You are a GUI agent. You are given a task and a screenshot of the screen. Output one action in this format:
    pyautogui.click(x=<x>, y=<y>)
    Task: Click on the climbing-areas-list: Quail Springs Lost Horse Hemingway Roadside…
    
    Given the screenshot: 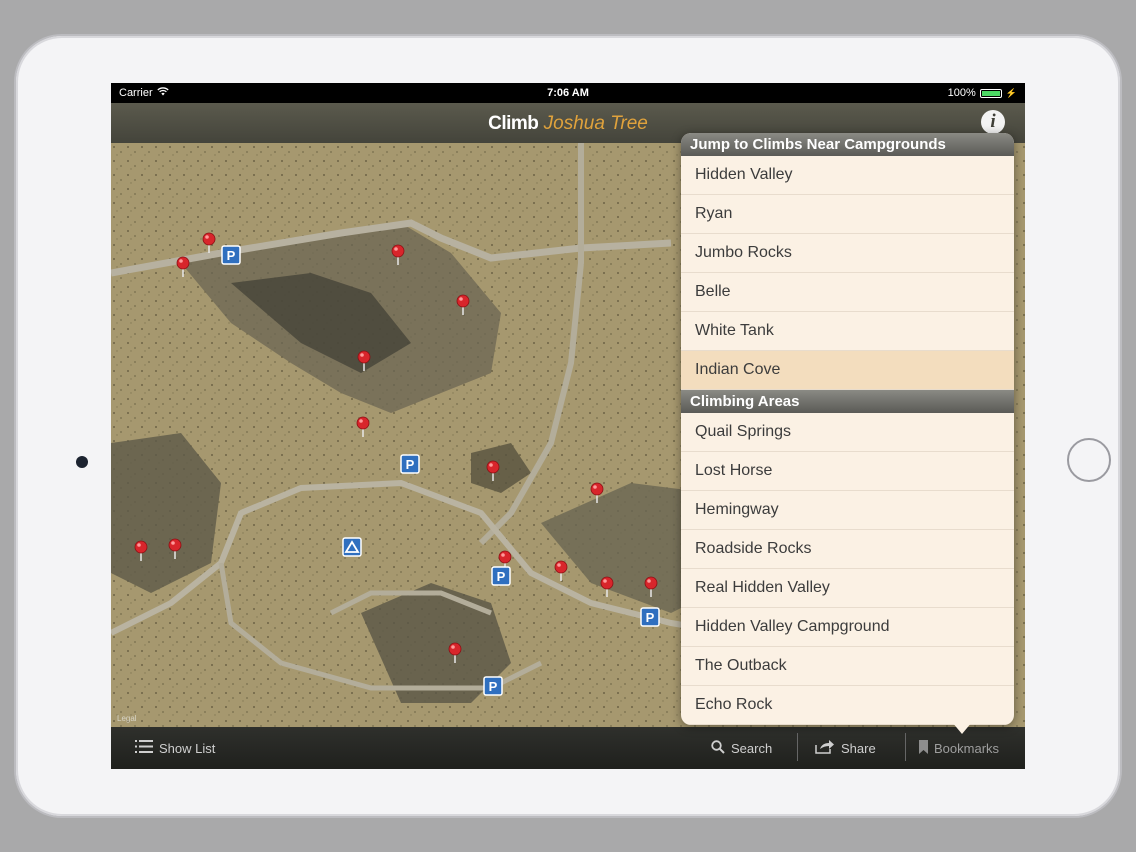 What is the action you would take?
    pyautogui.click(x=847, y=569)
    